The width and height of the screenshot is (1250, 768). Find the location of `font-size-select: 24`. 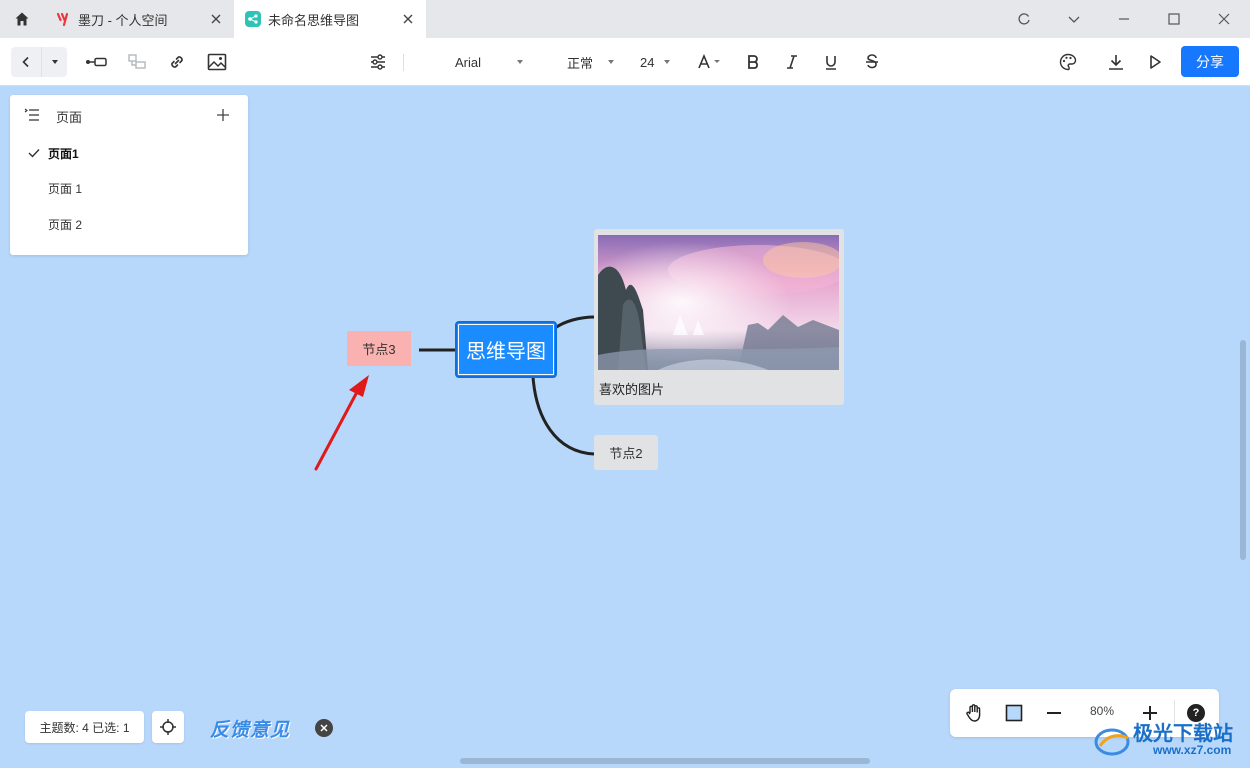

font-size-select: 24 is located at coordinates (658, 62).